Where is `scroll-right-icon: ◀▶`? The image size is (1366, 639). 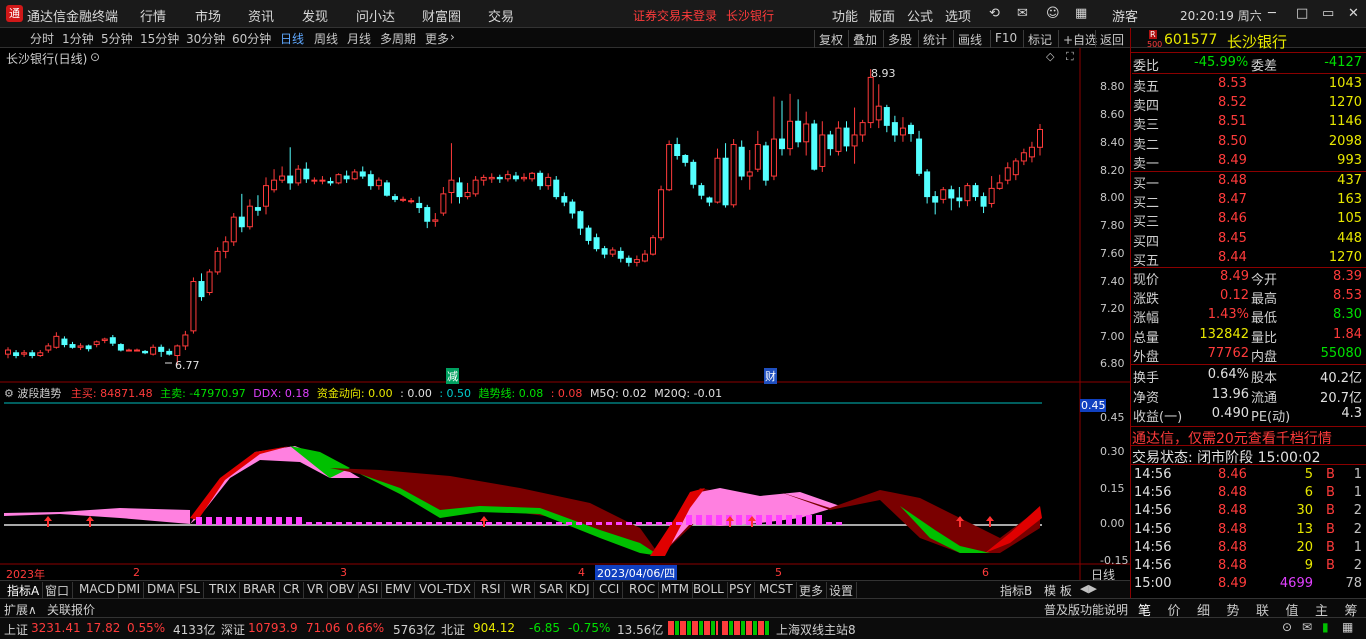 scroll-right-icon: ◀▶ is located at coordinates (1088, 588).